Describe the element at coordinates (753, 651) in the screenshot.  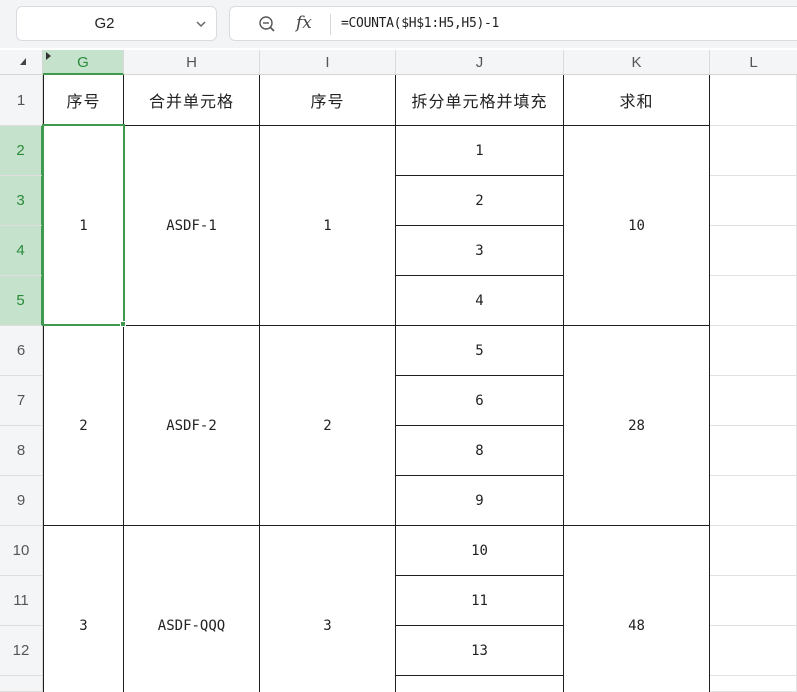
I see `cell-l12` at that location.